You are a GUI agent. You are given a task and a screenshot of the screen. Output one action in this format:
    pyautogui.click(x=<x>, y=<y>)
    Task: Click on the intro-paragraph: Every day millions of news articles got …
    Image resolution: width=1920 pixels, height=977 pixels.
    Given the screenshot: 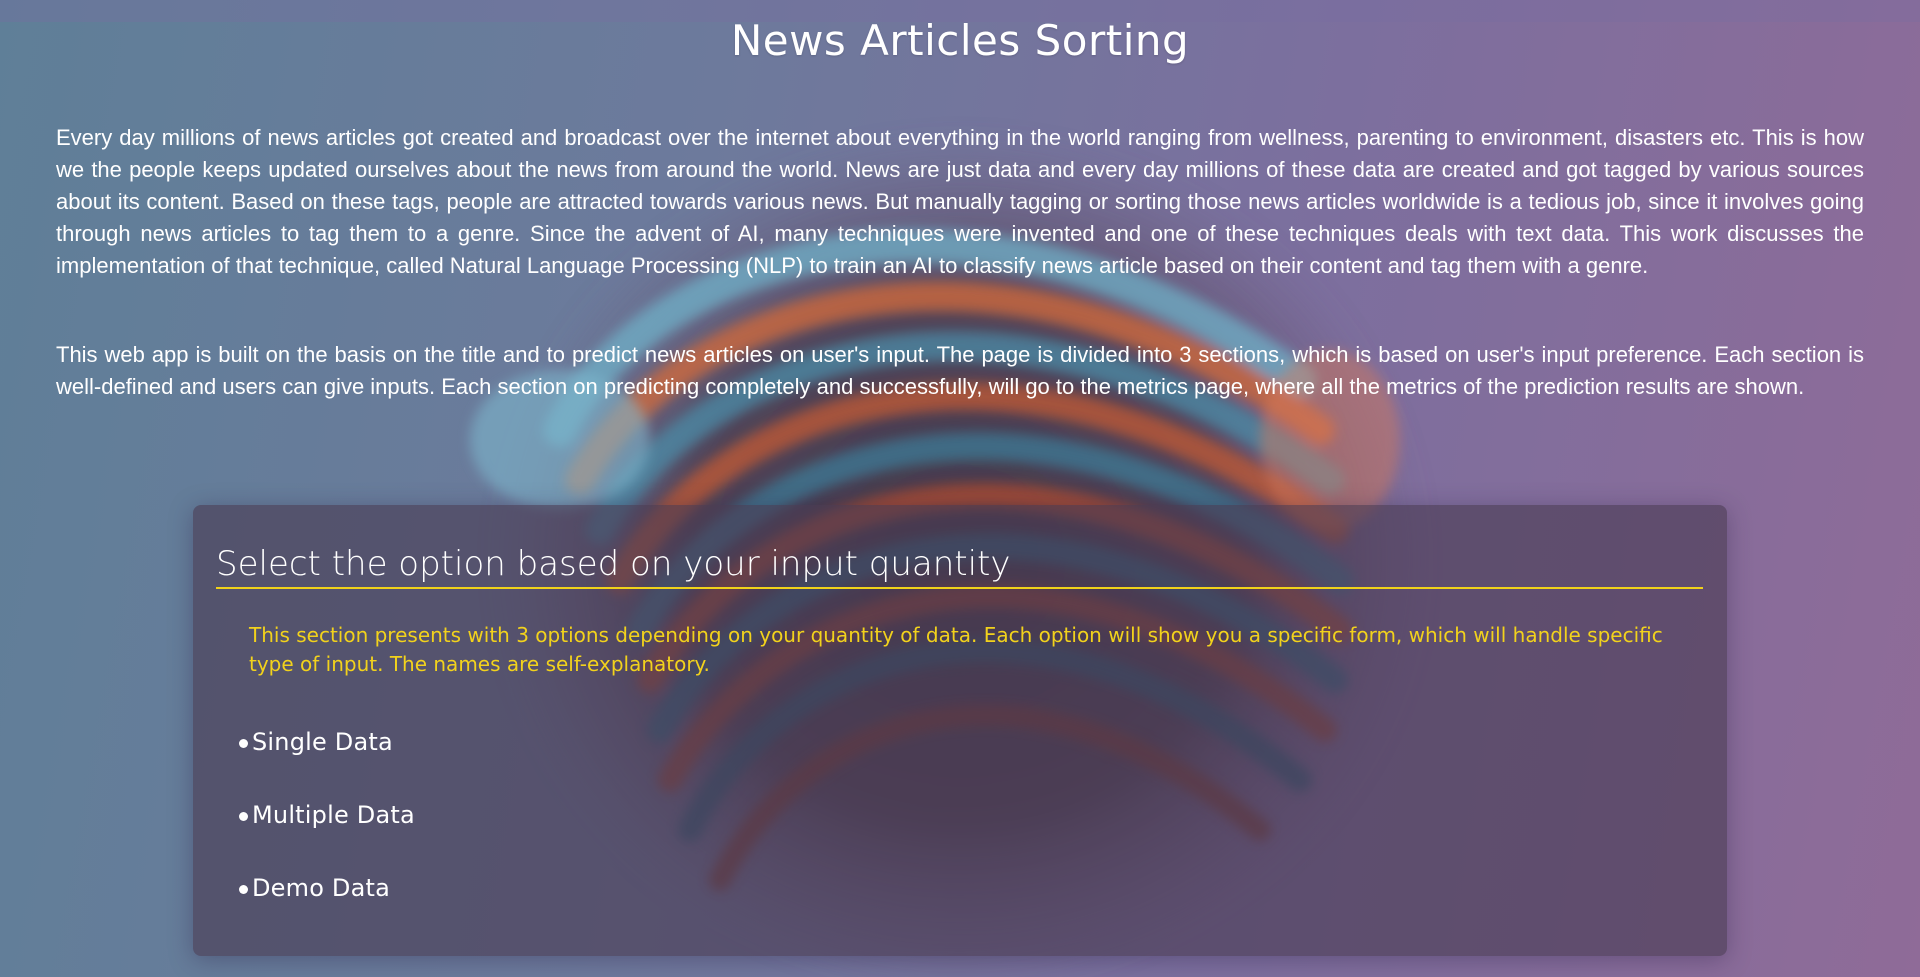 What is the action you would take?
    pyautogui.click(x=960, y=201)
    